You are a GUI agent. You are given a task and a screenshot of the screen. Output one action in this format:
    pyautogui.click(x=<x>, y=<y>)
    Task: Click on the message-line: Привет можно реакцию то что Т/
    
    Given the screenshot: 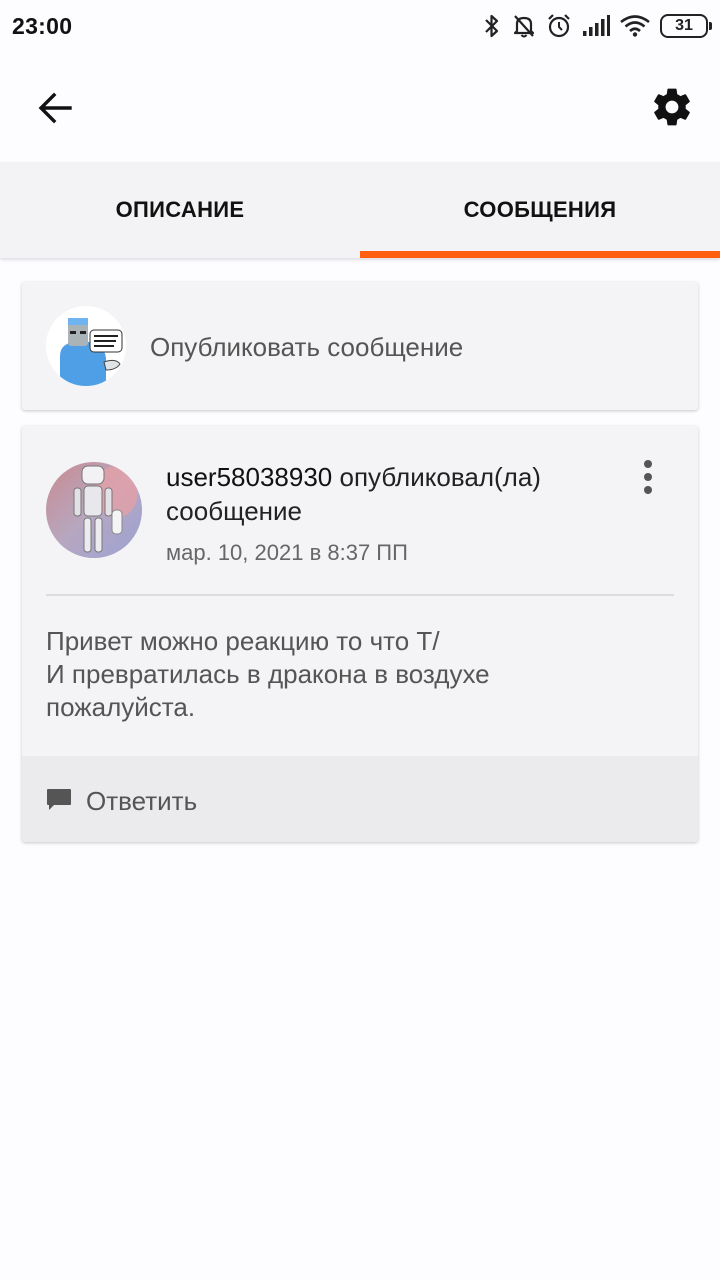 What is the action you would take?
    pyautogui.click(x=243, y=641)
    